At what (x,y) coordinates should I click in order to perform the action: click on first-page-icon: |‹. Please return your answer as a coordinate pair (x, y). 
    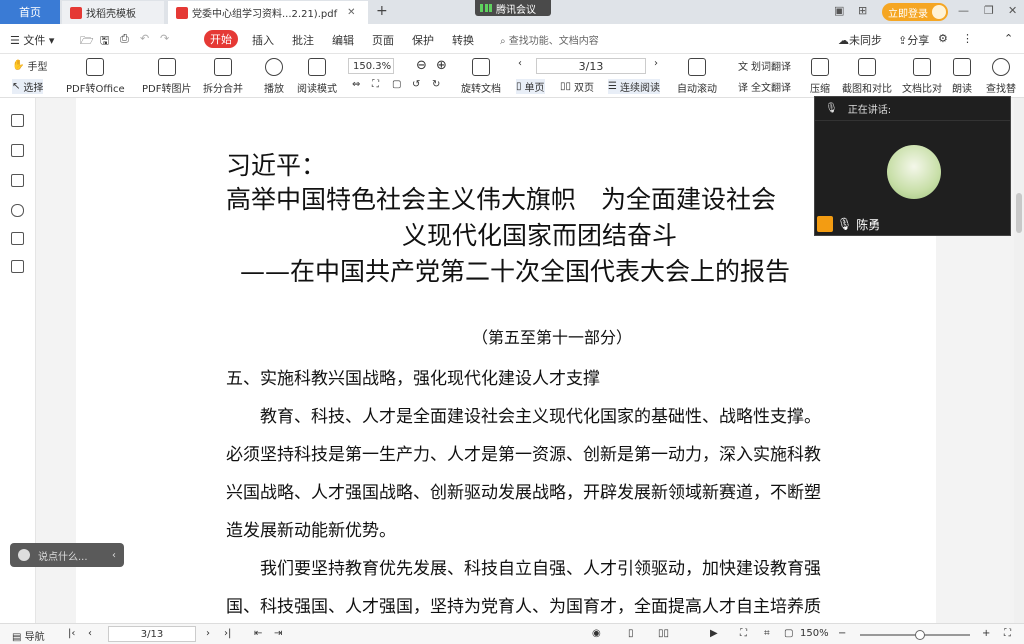
    Looking at the image, I should click on (71, 633).